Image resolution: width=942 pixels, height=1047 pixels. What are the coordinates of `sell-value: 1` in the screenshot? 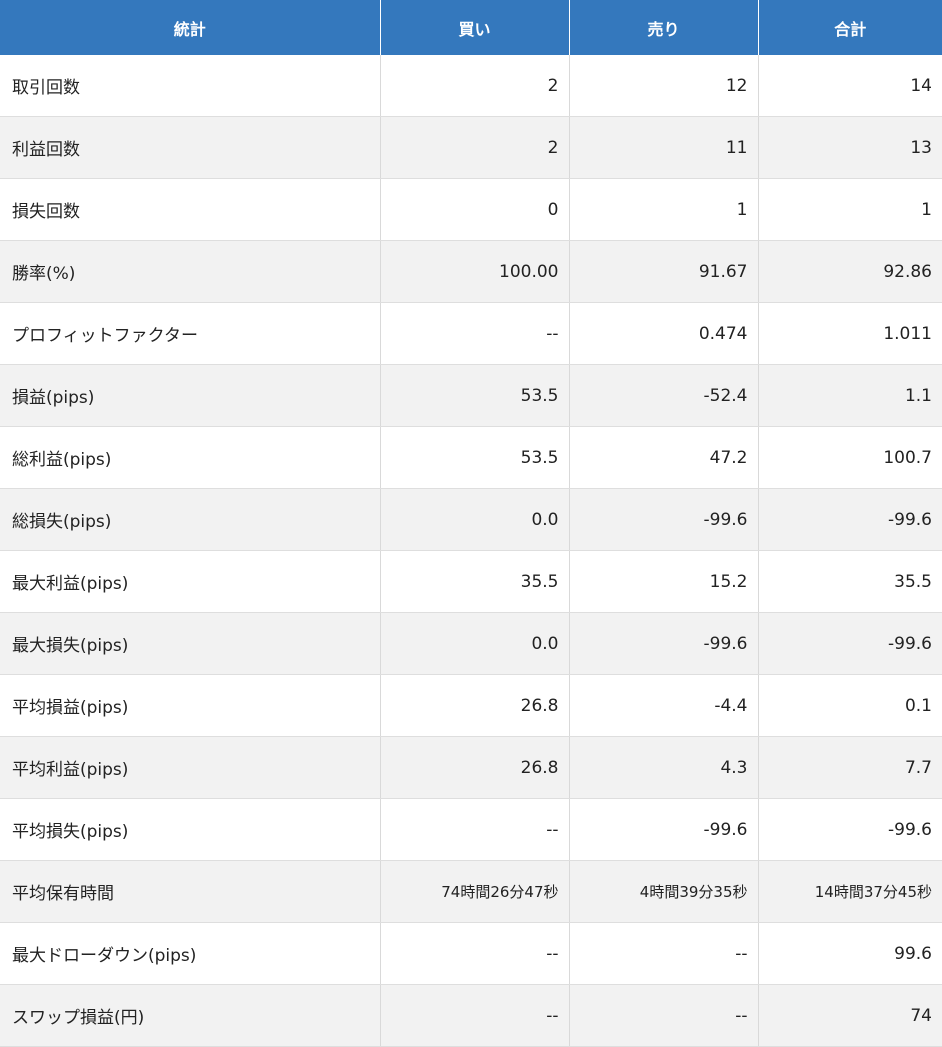 It's located at (664, 209).